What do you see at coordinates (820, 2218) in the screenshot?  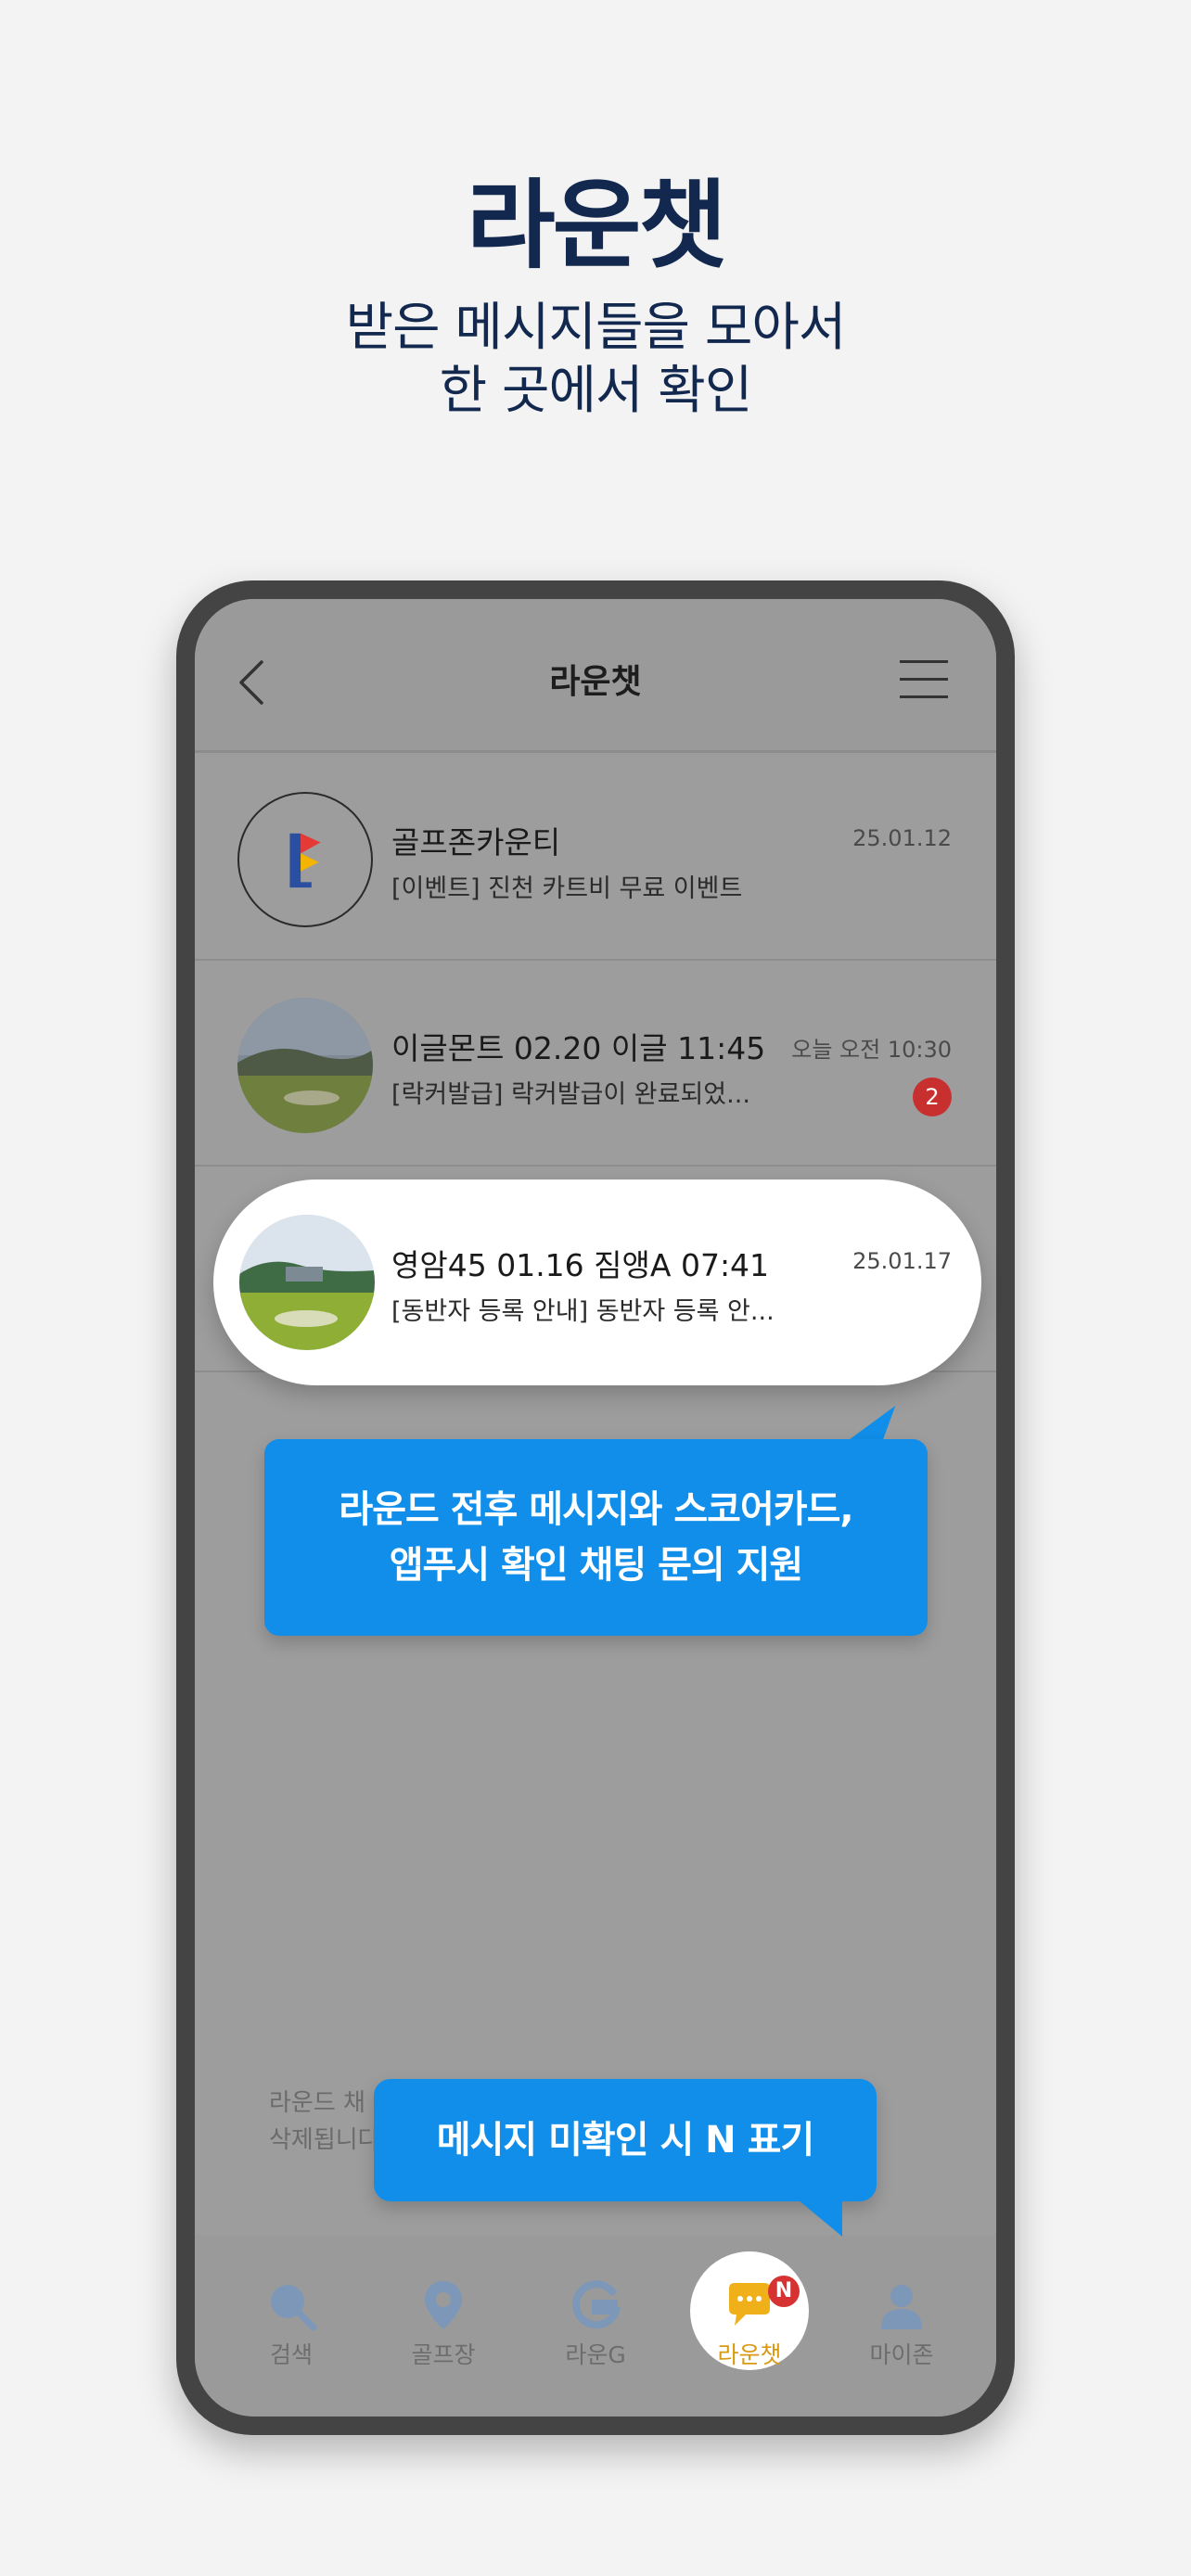 I see `callout-tail` at bounding box center [820, 2218].